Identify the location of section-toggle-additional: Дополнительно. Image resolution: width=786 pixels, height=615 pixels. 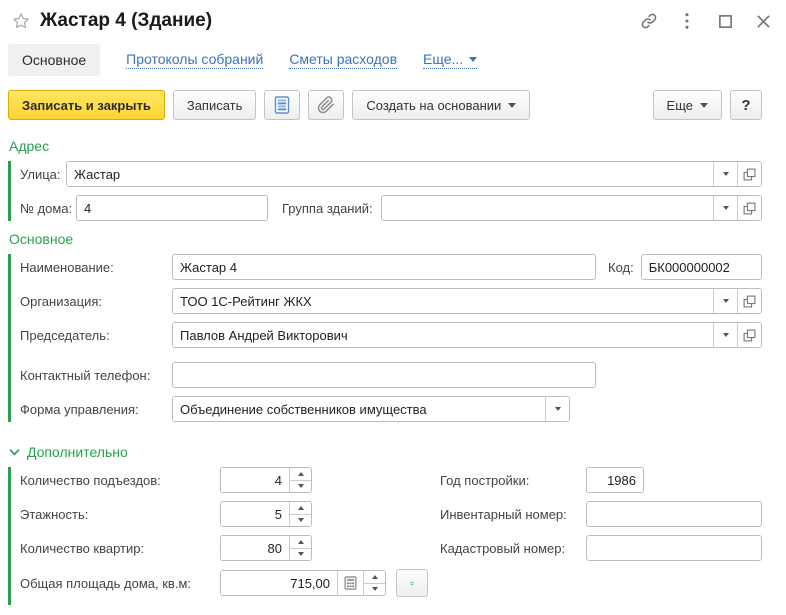
(68, 452).